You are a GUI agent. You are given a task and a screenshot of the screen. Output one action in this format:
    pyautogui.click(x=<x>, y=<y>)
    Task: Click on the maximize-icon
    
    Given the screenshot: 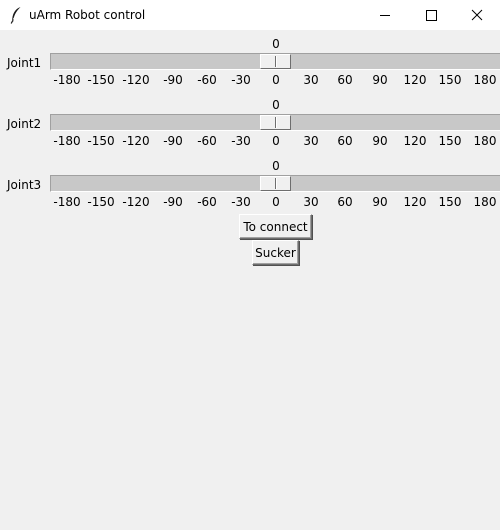 What is the action you would take?
    pyautogui.click(x=431, y=15)
    